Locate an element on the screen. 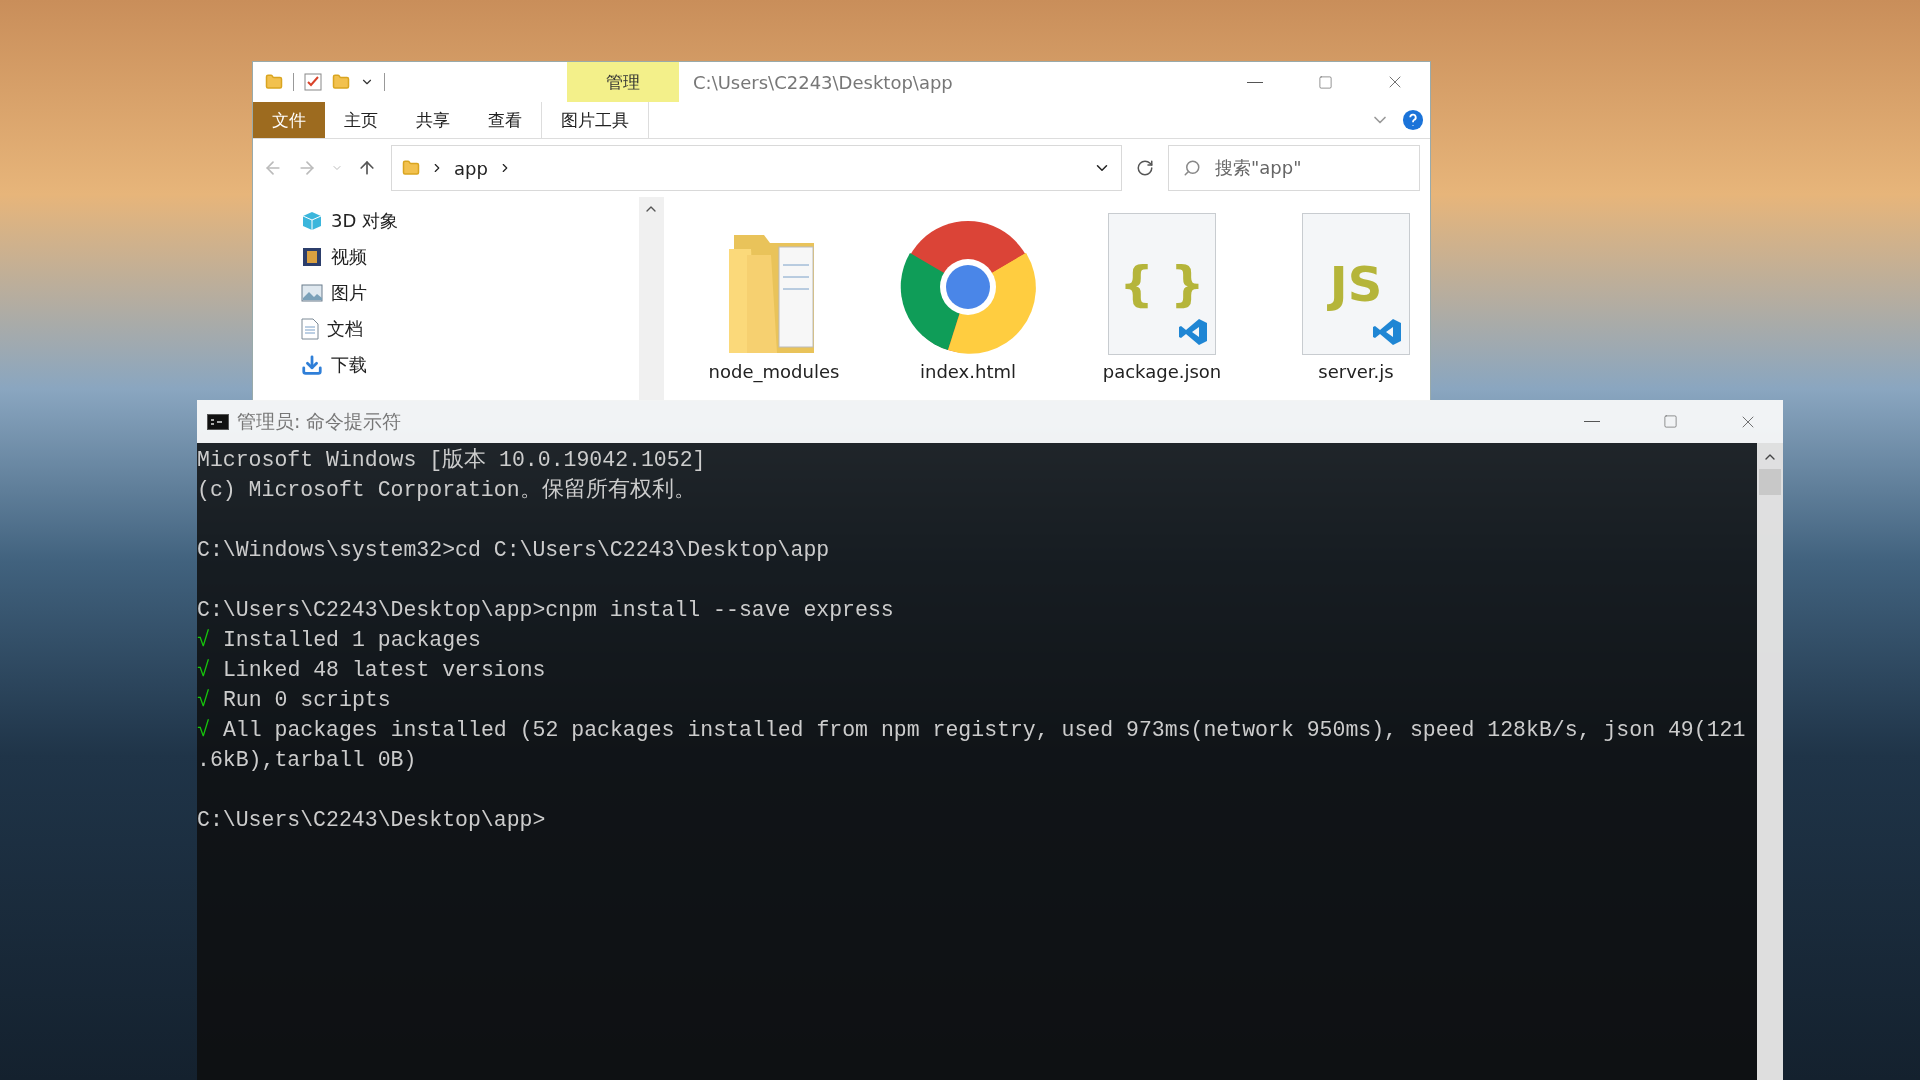  nav-item: 视频 is located at coordinates (349, 257).